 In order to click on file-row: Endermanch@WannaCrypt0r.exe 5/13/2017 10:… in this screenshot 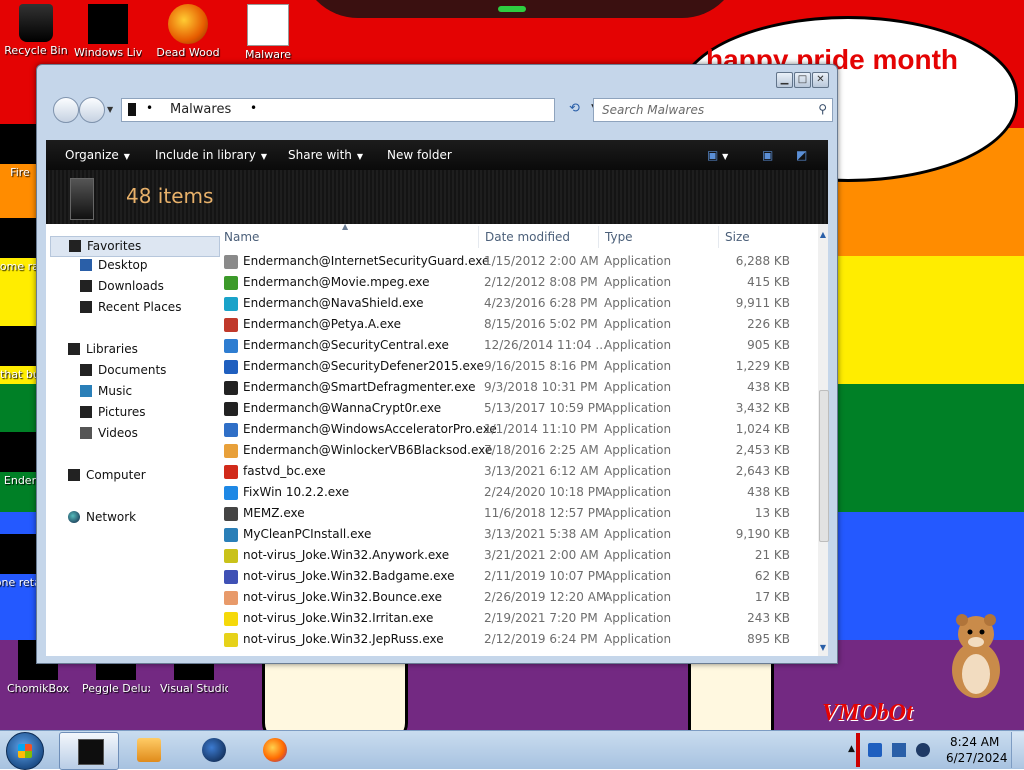, I will do `click(516, 408)`.